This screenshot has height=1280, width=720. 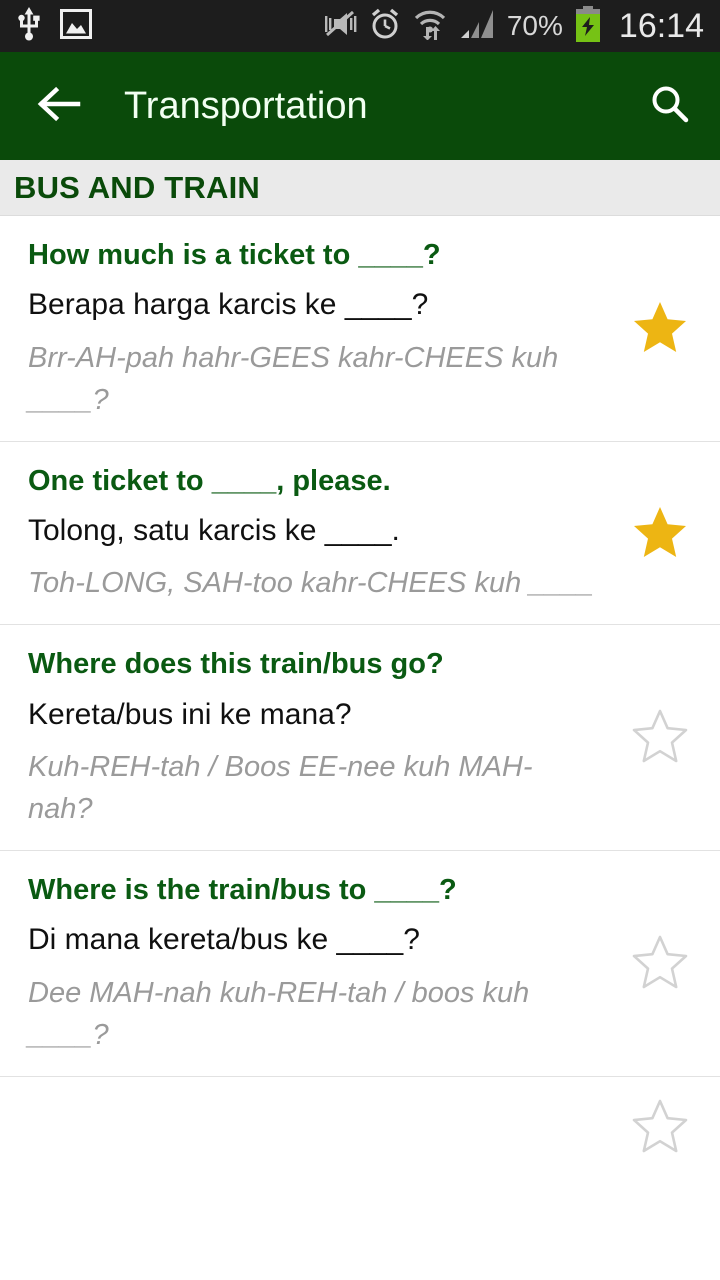 What do you see at coordinates (29, 26) in the screenshot?
I see `usb-icon` at bounding box center [29, 26].